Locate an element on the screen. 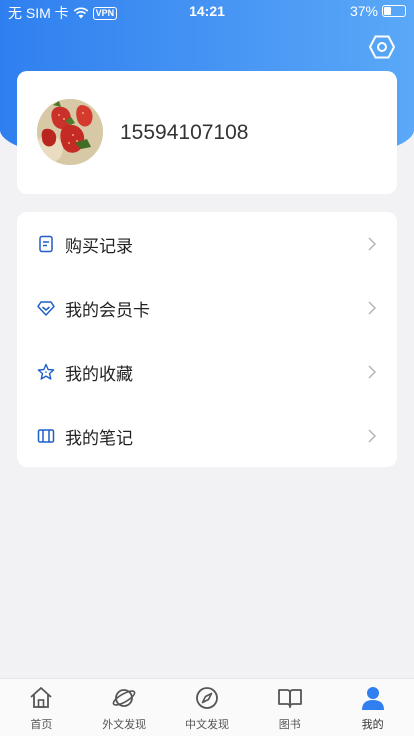 The image size is (414, 736). status-bar: 无 SIM 卡 VPN 14:21 37% is located at coordinates (207, 11).